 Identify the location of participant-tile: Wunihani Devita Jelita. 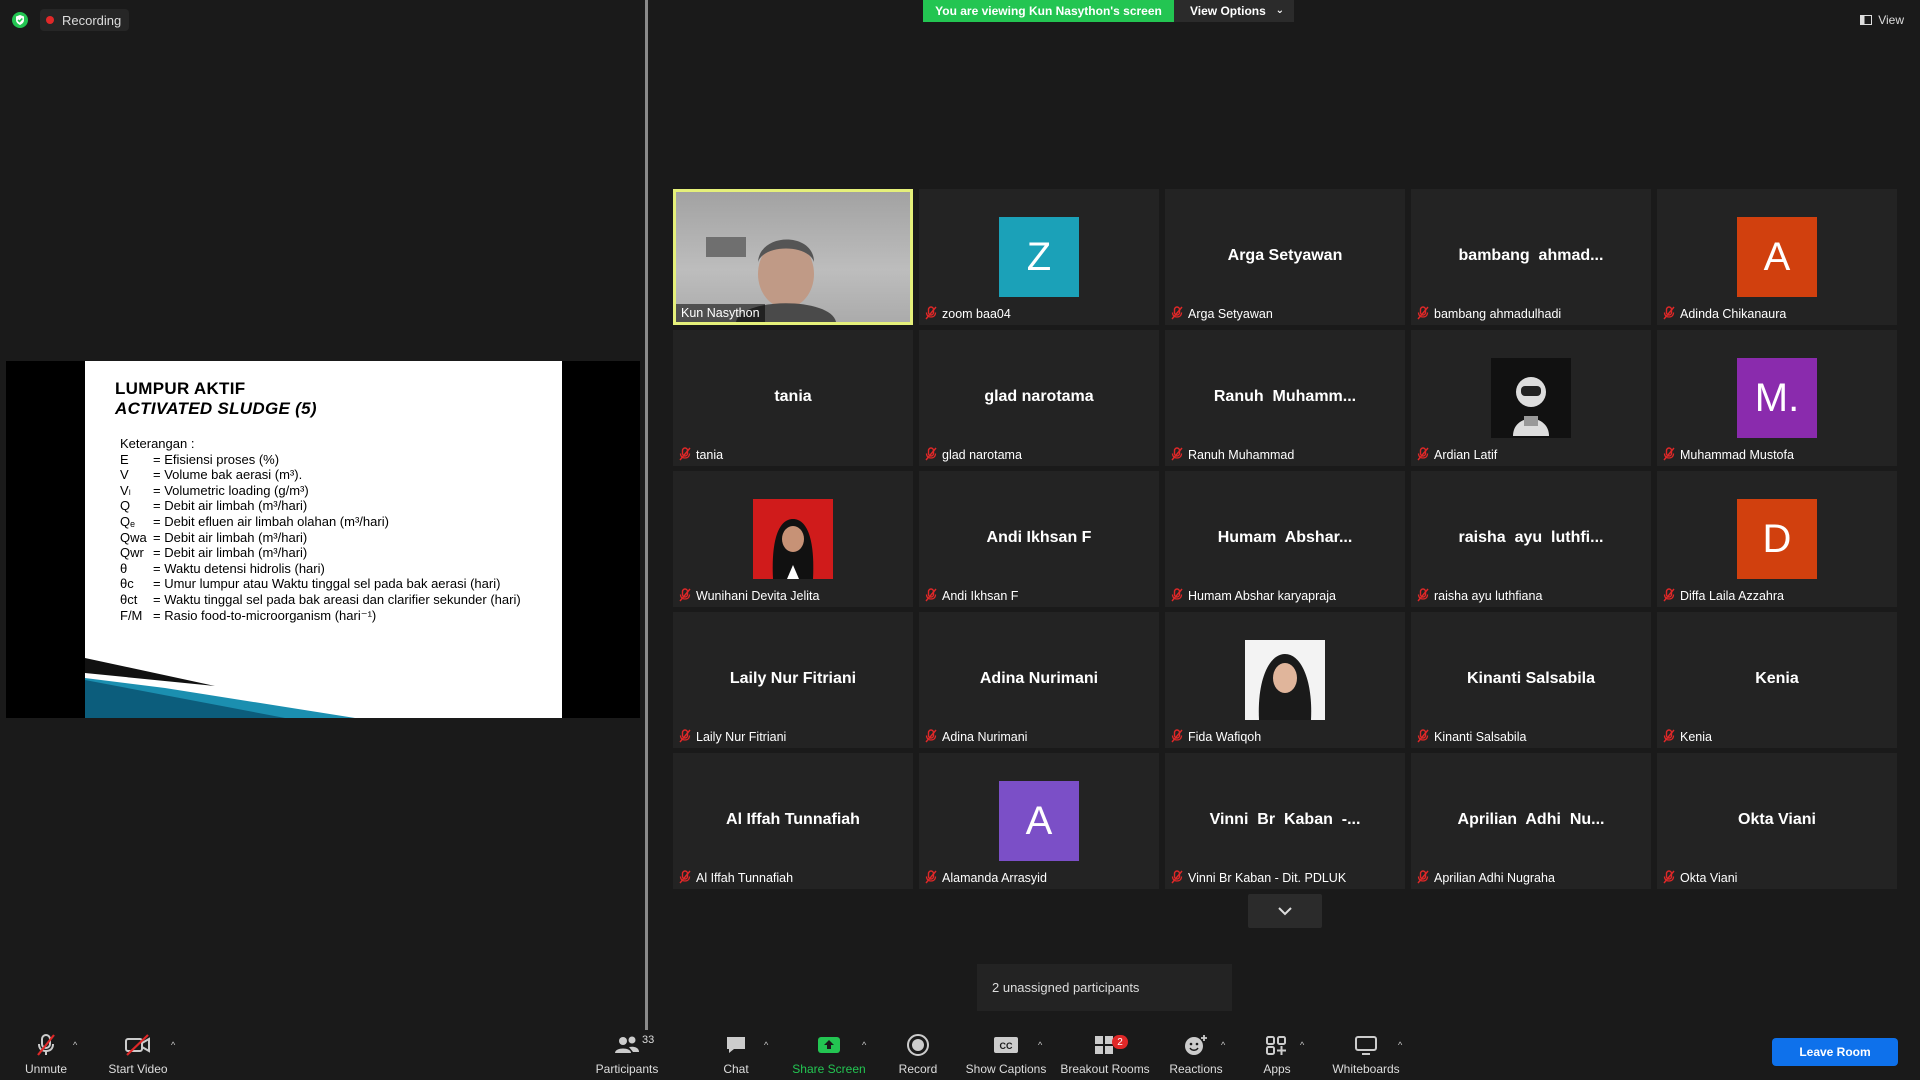
(793, 539).